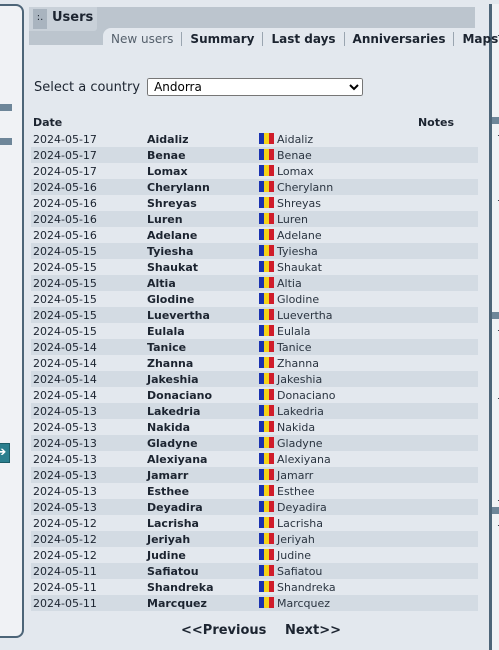 This screenshot has width=499, height=650. I want to click on row-username: Tyiesha, so click(201, 251).